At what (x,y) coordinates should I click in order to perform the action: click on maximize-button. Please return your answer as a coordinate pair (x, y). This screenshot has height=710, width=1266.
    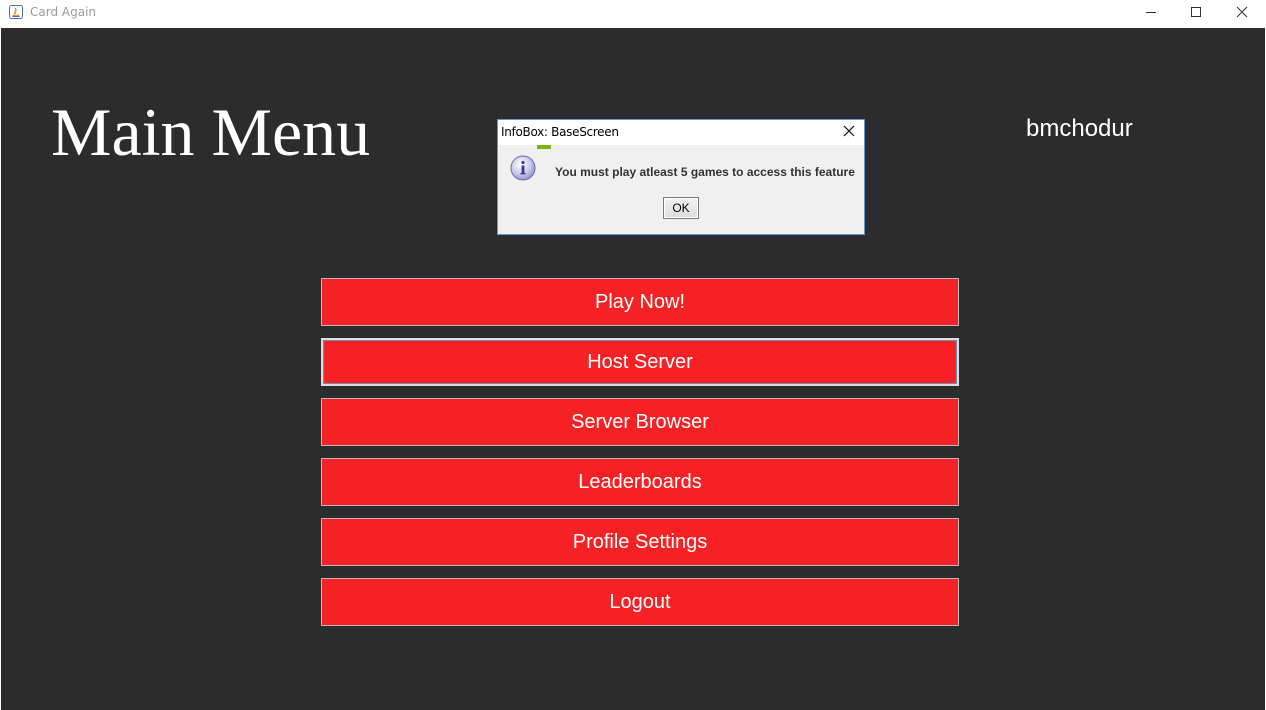
    Looking at the image, I should click on (1196, 13).